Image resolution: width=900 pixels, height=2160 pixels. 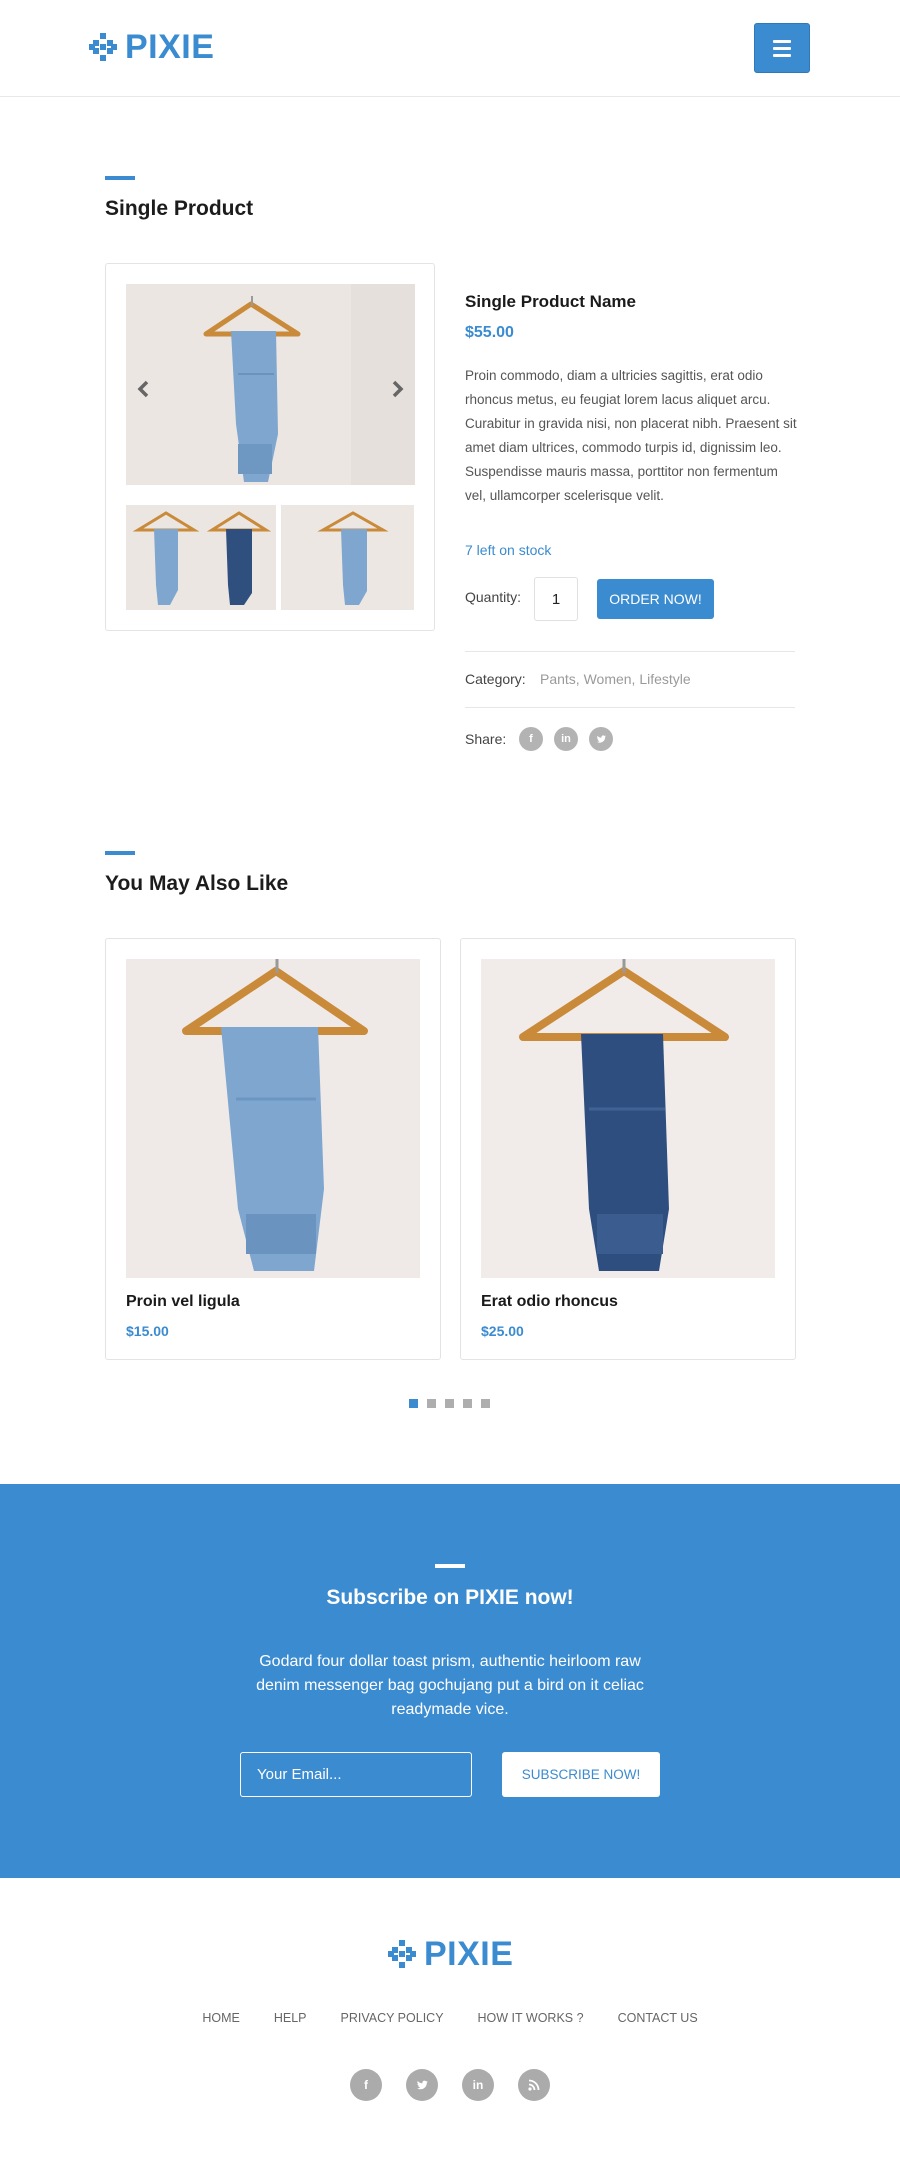 I want to click on section-title-single-product: Single Product, so click(x=179, y=208).